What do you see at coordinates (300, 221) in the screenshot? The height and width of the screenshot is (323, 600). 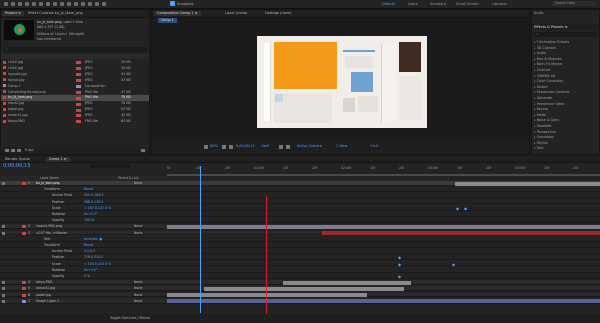 I see `property-row: Opacity 100 %` at bounding box center [300, 221].